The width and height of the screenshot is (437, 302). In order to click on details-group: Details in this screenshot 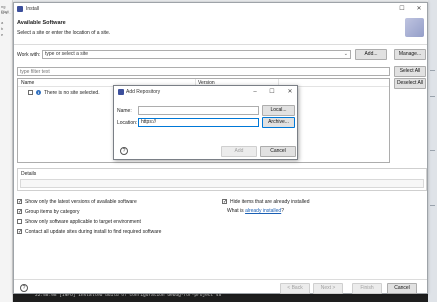, I will do `click(222, 179)`.